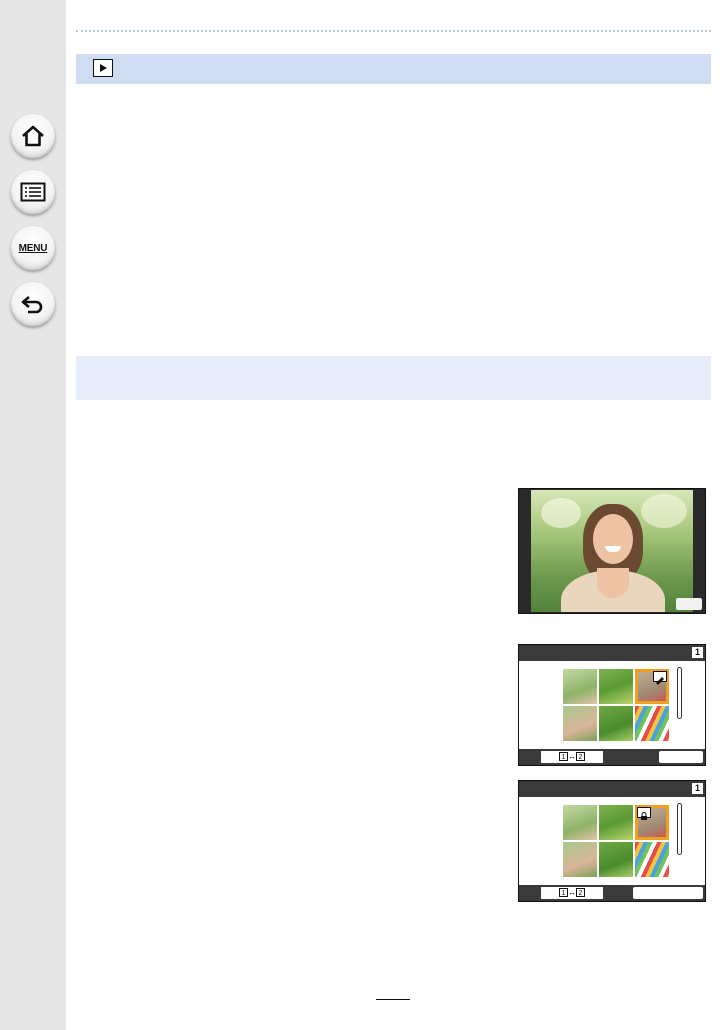 The width and height of the screenshot is (724, 1030). I want to click on playback-icon, so click(103, 68).